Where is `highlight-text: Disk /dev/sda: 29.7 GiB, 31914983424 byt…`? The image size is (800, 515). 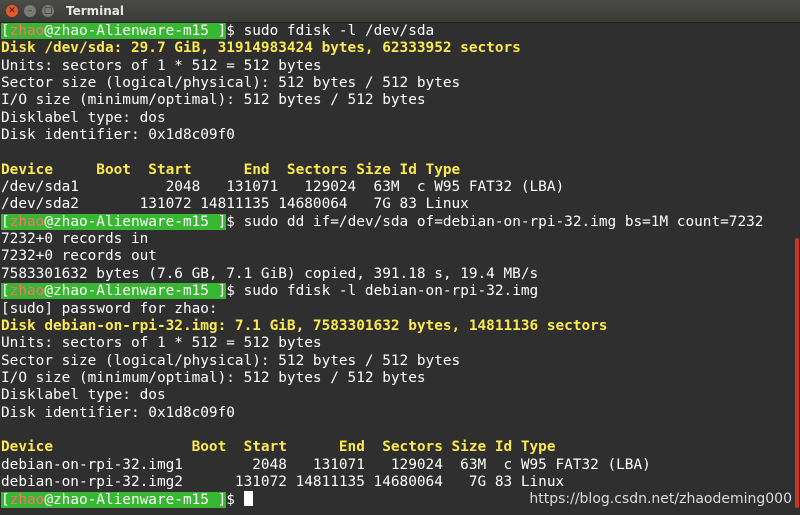 highlight-text: Disk /dev/sda: 29.7 GiB, 31914983424 byt… is located at coordinates (261, 48).